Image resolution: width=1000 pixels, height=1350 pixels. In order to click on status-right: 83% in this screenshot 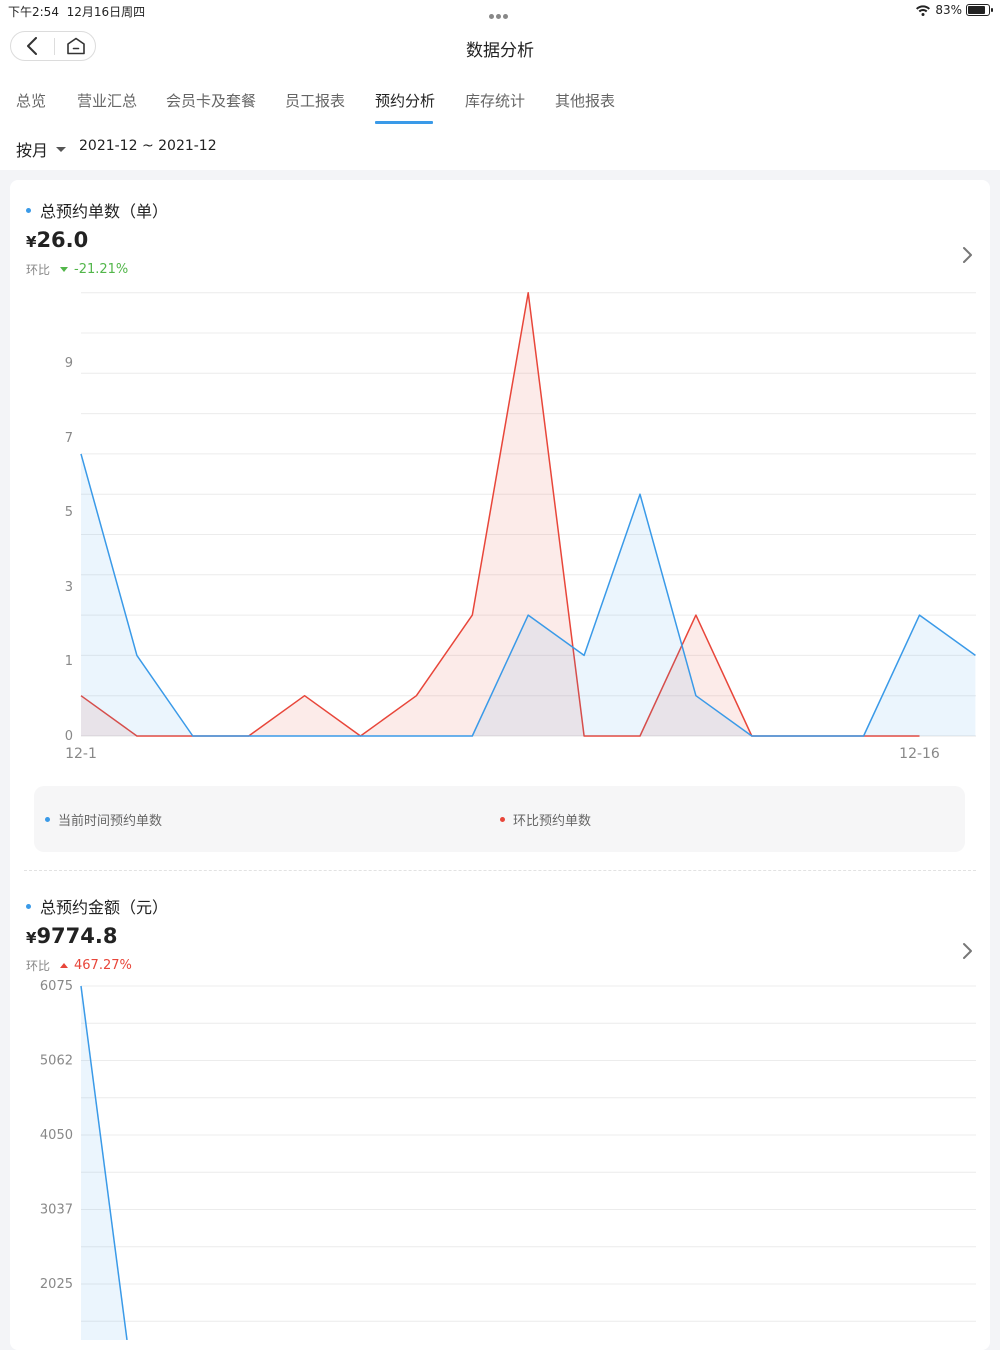, I will do `click(954, 10)`.